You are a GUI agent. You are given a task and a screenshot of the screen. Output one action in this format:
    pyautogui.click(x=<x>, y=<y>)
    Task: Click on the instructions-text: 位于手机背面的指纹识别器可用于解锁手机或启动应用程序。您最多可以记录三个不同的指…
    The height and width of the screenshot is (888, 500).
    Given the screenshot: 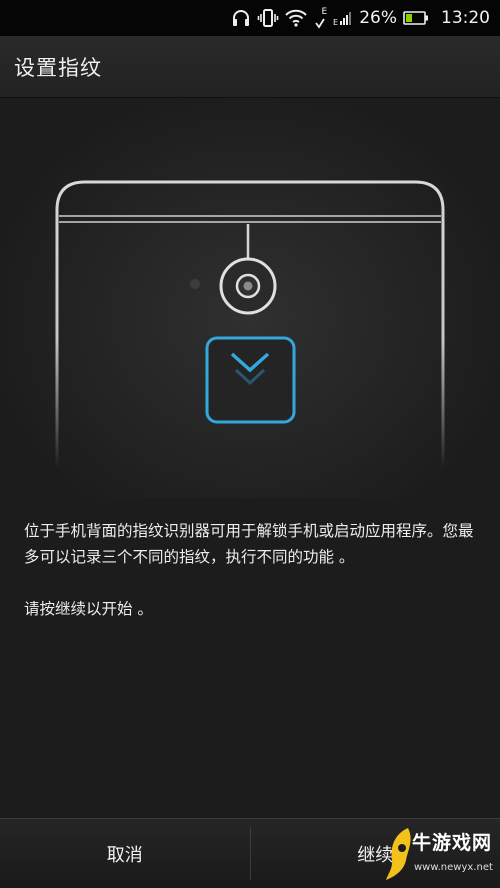 What is the action you would take?
    pyautogui.click(x=251, y=570)
    